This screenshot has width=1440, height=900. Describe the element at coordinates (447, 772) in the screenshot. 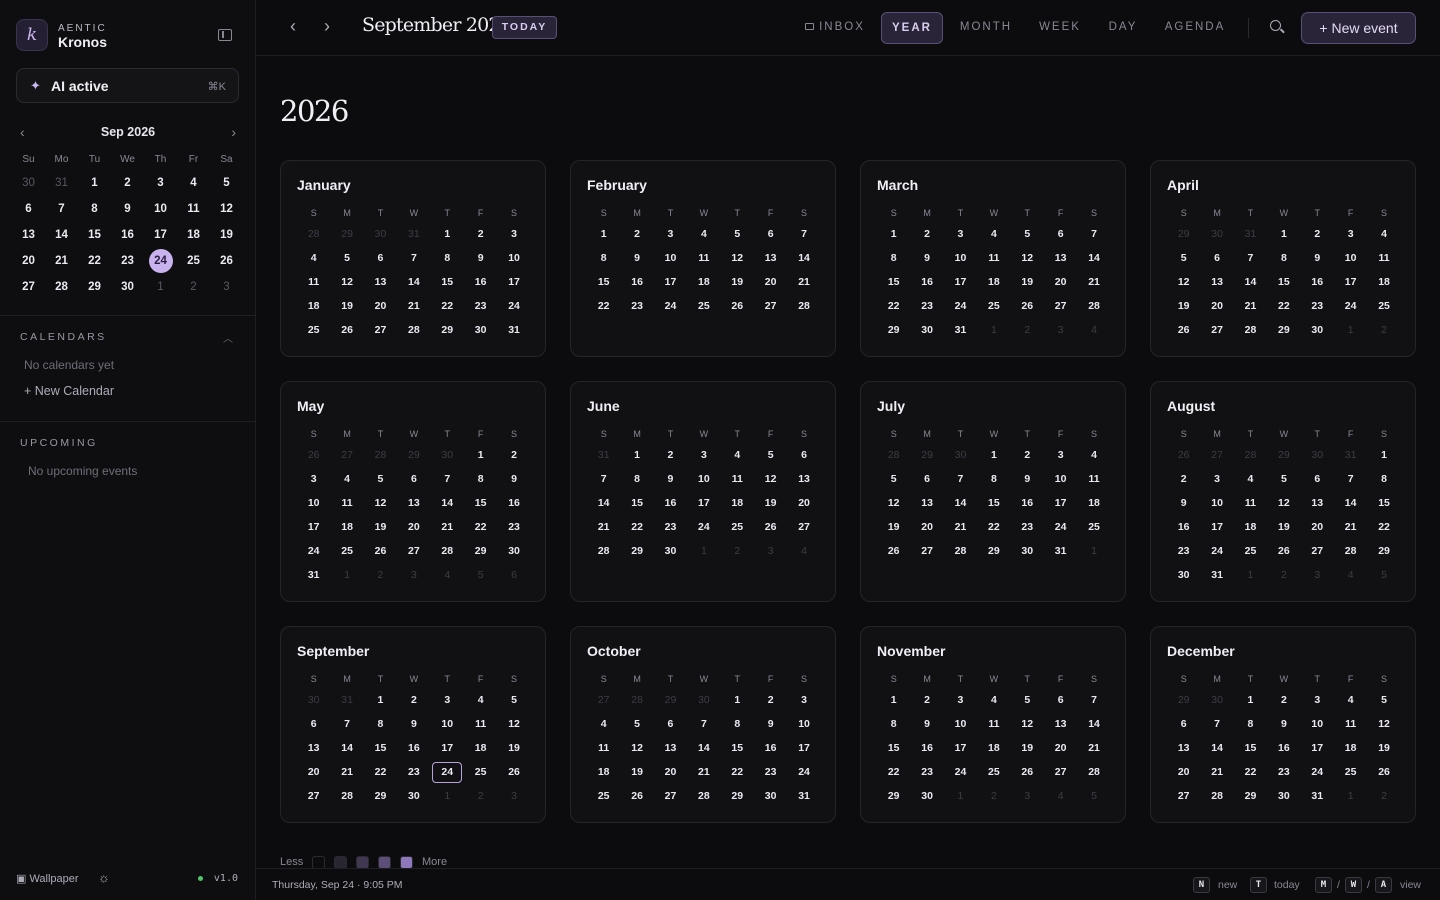

I see `day-cell-today: 24` at that location.